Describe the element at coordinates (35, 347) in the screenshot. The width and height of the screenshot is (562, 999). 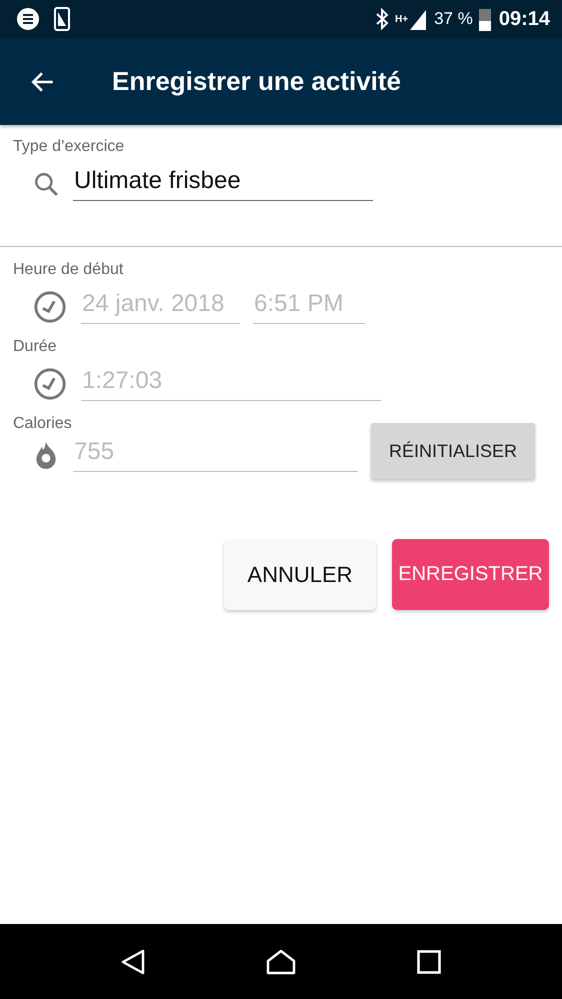
I see `field-label: Durée` at that location.